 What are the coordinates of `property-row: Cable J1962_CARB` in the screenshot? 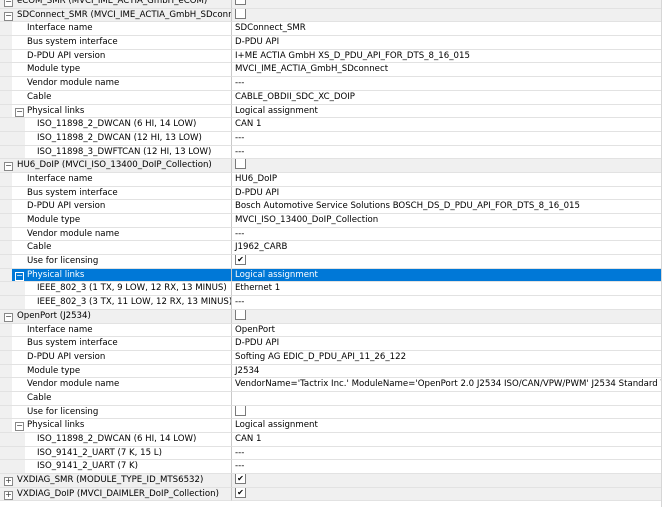 It's located at (331, 248).